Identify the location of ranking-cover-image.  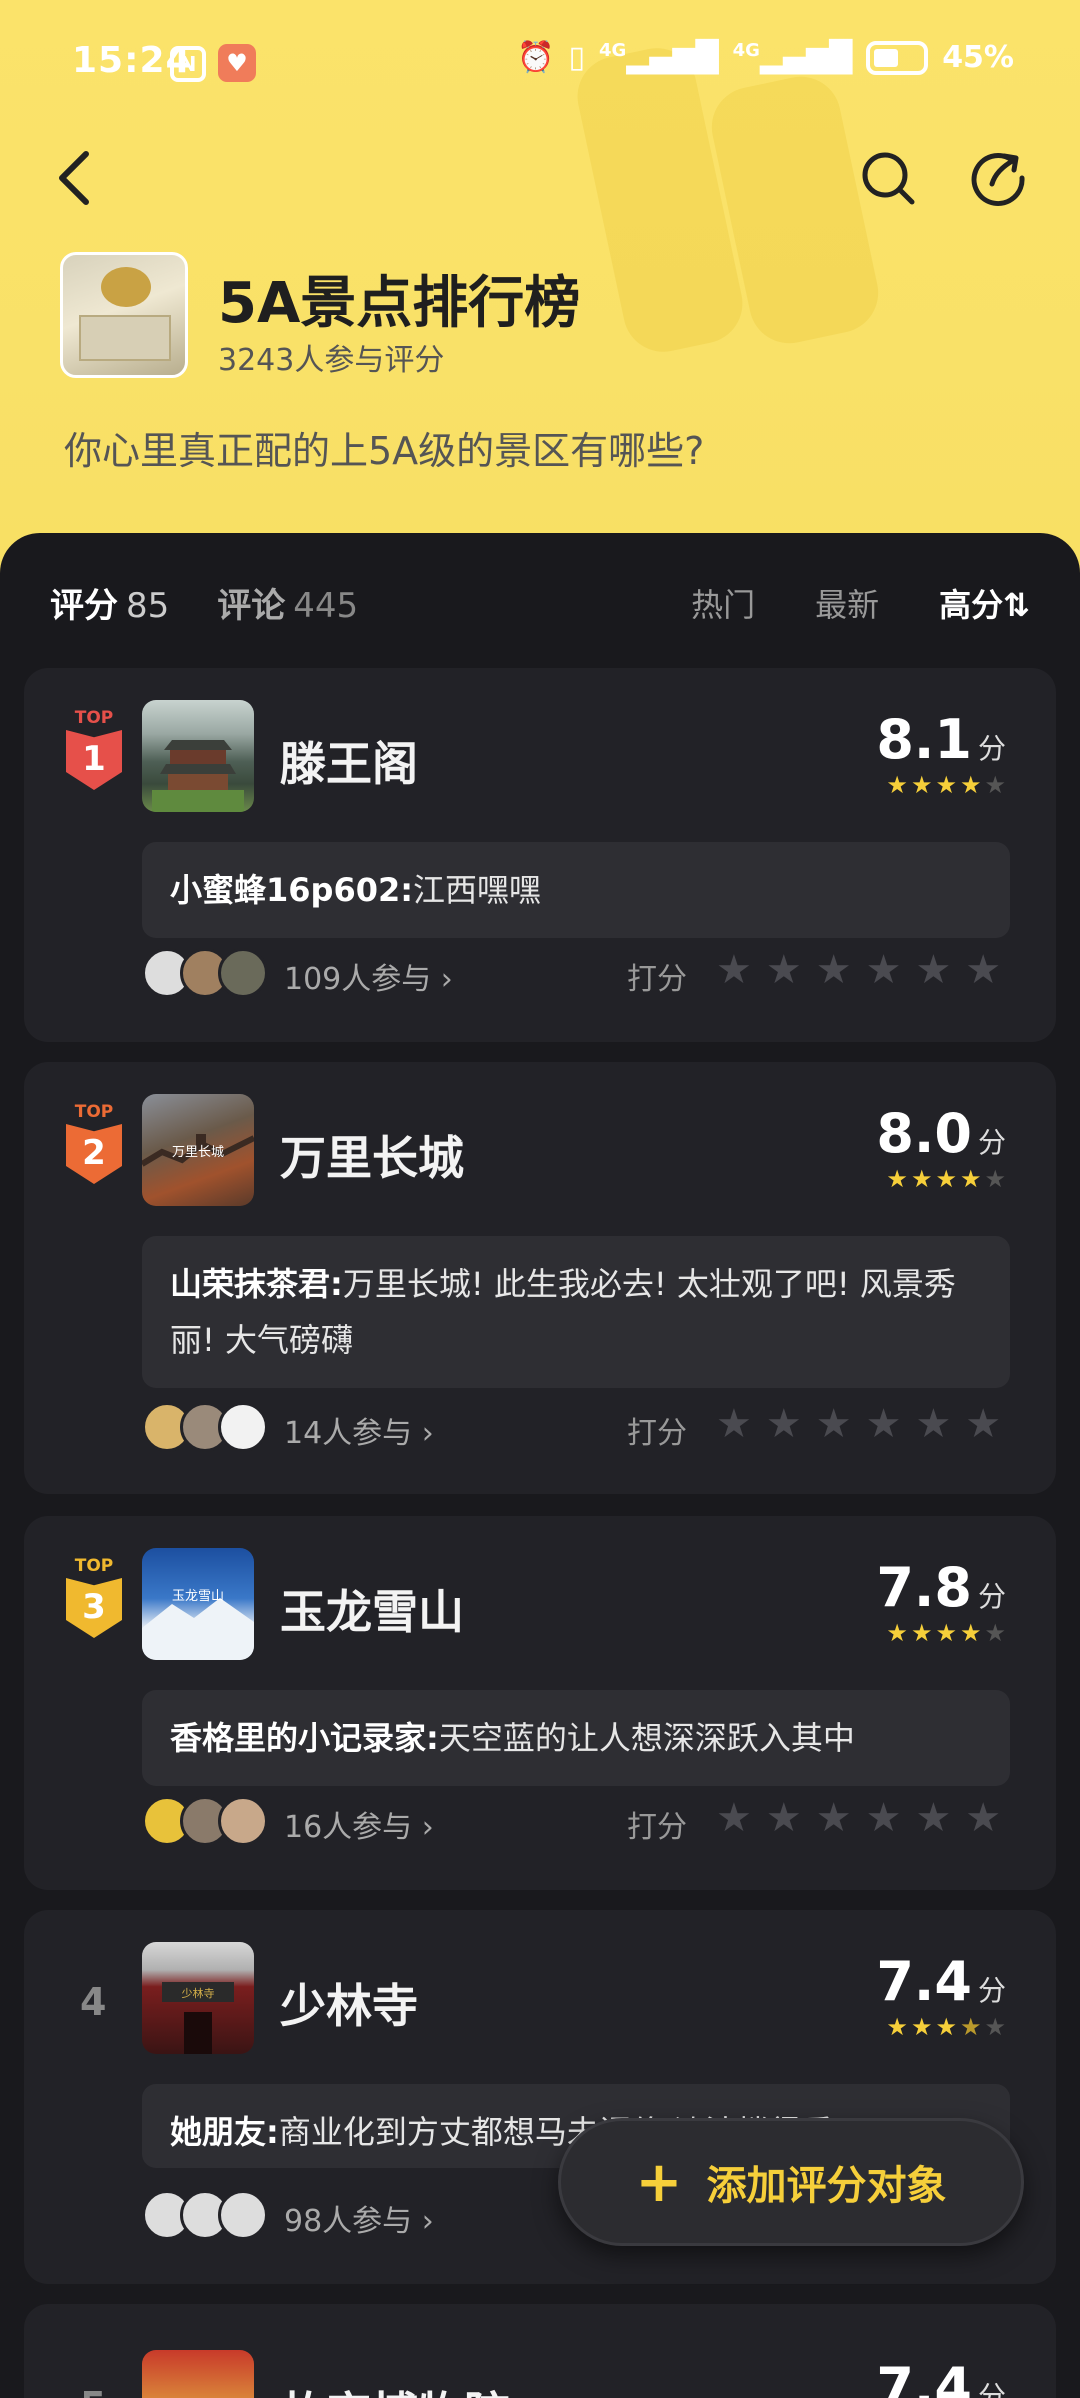
(124, 315).